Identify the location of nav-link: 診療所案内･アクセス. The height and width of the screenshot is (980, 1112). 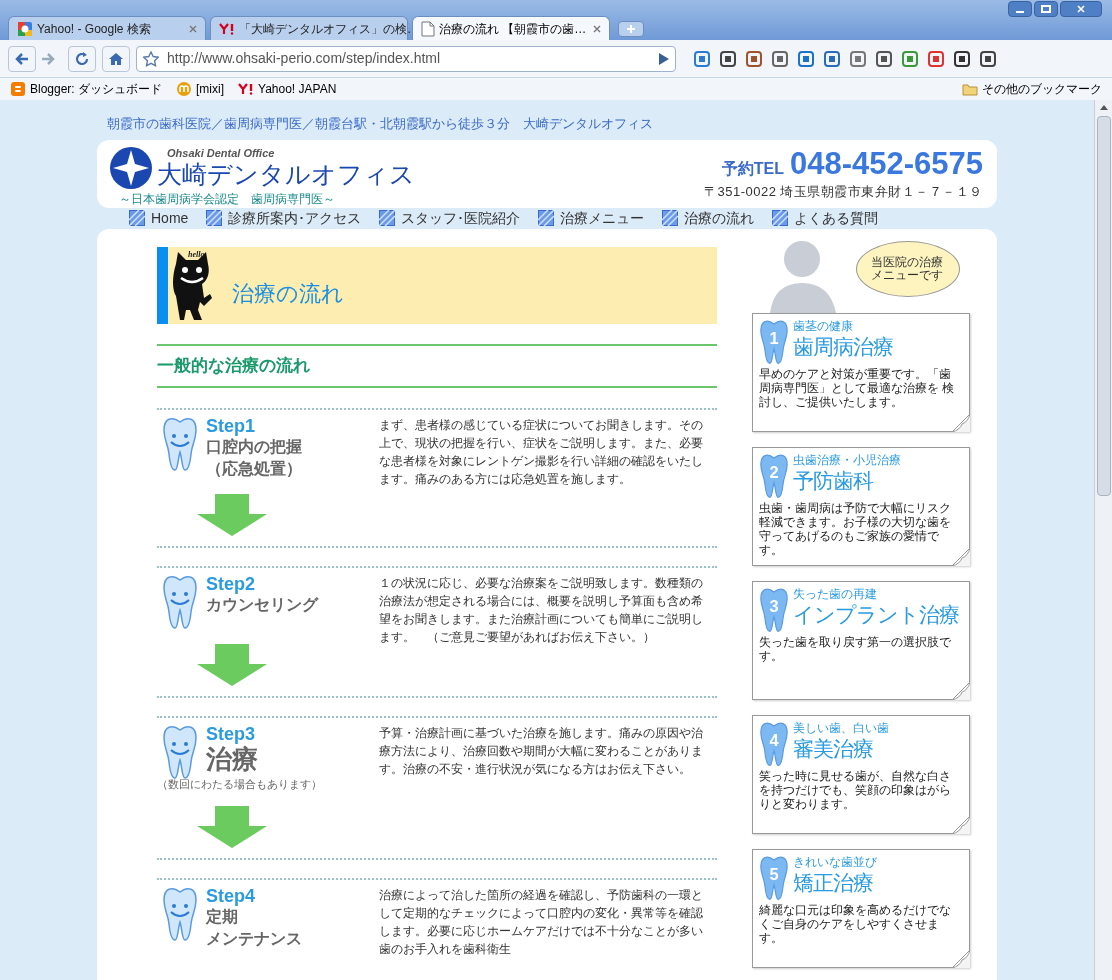
(284, 218).